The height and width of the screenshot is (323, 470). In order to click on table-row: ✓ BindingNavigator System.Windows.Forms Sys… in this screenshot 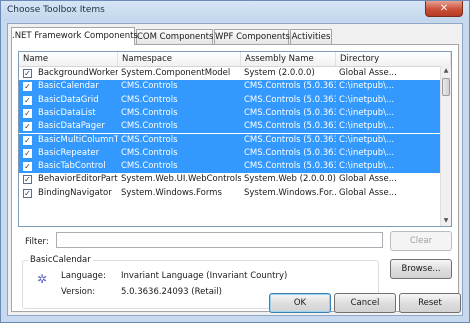, I will do `click(230, 193)`.